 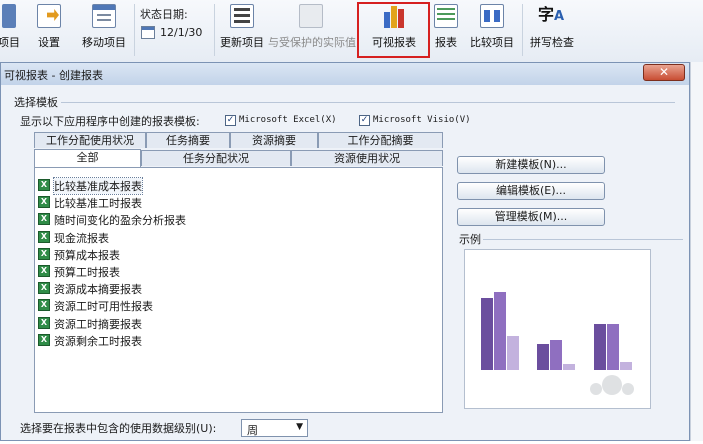 What do you see at coordinates (551, 14) in the screenshot?
I see `spell-check-icon: 字A` at bounding box center [551, 14].